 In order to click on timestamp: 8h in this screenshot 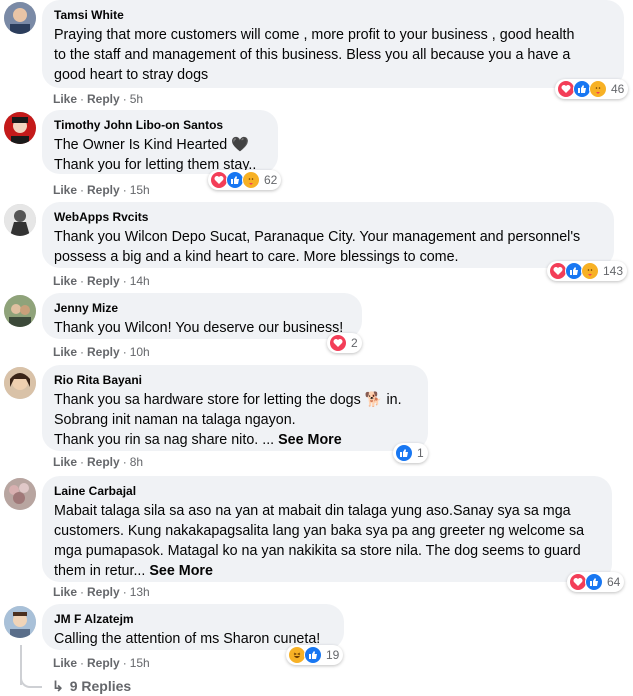, I will do `click(136, 462)`.